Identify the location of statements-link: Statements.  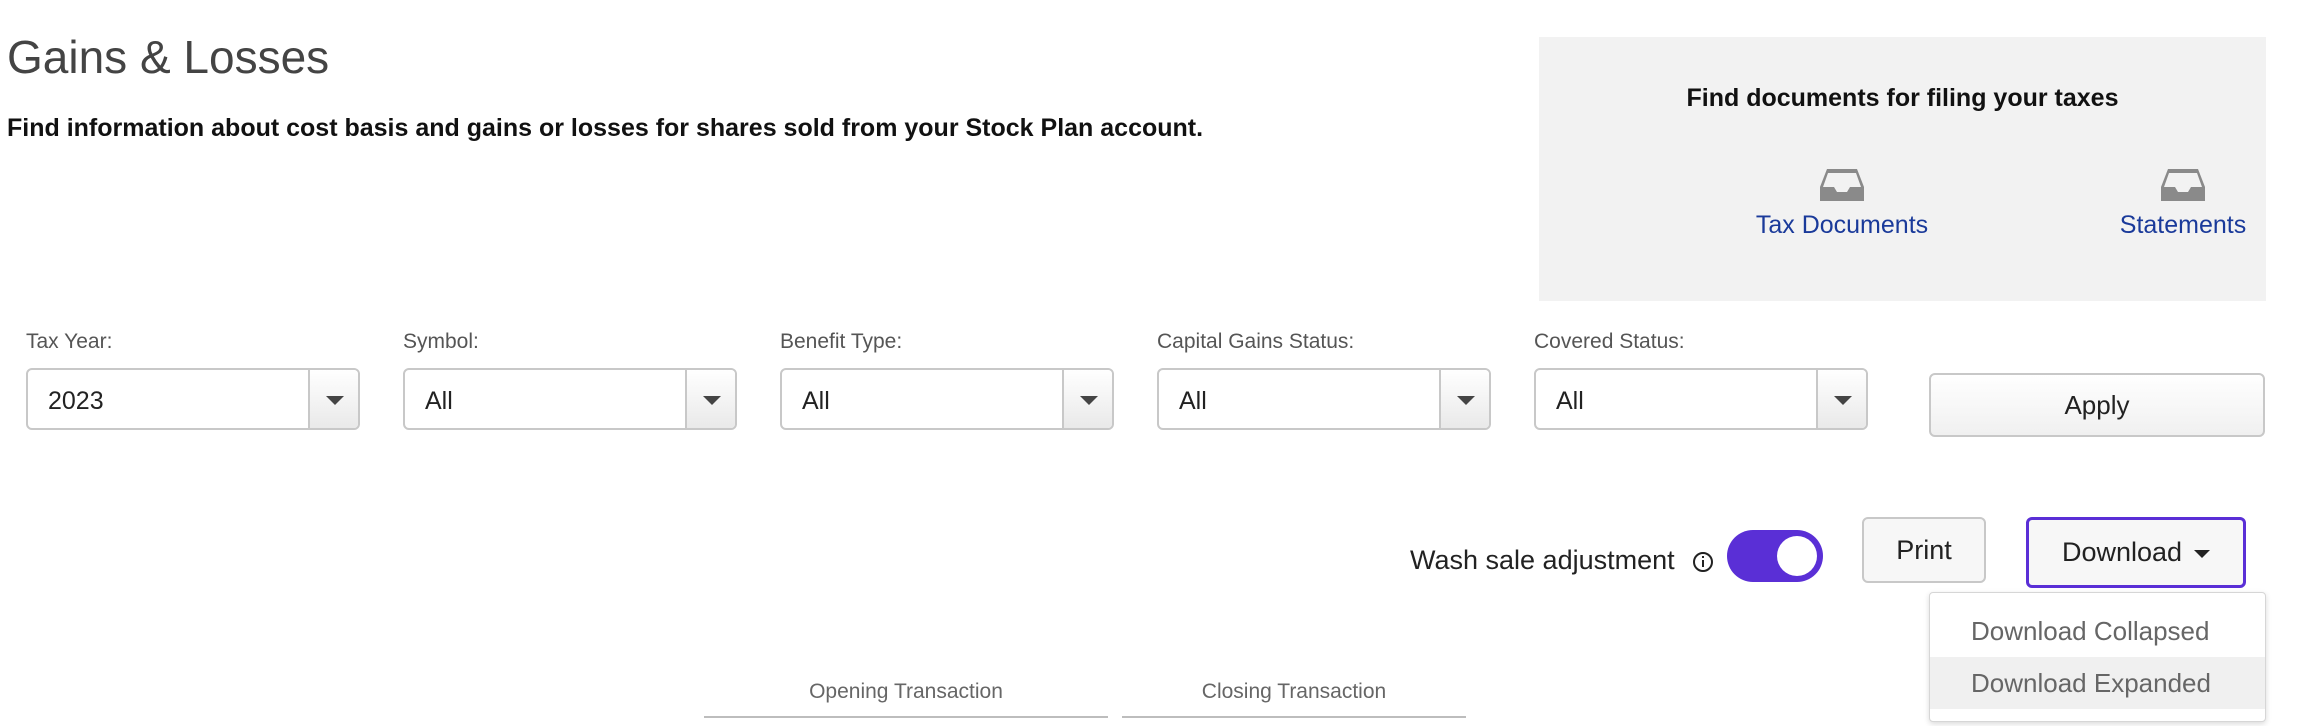
(2182, 202).